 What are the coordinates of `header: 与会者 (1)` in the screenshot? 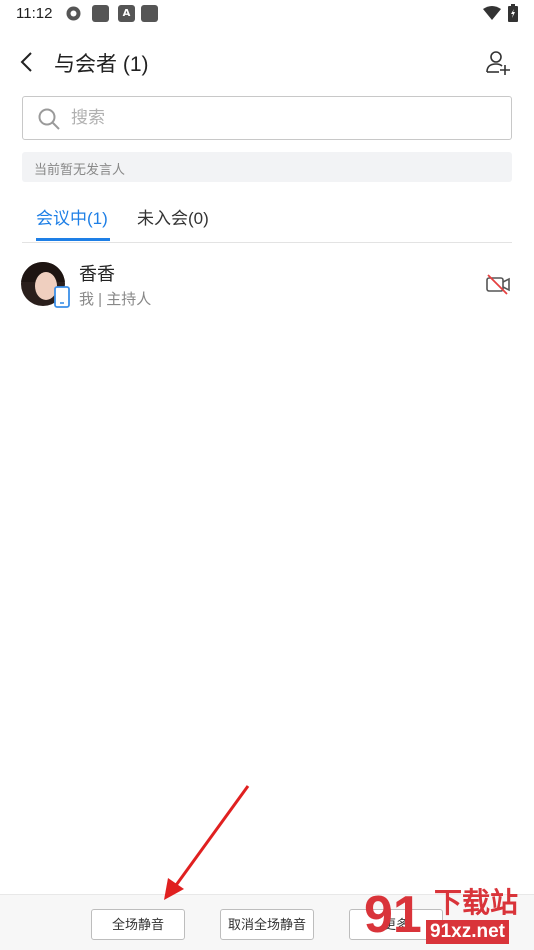 It's located at (267, 62).